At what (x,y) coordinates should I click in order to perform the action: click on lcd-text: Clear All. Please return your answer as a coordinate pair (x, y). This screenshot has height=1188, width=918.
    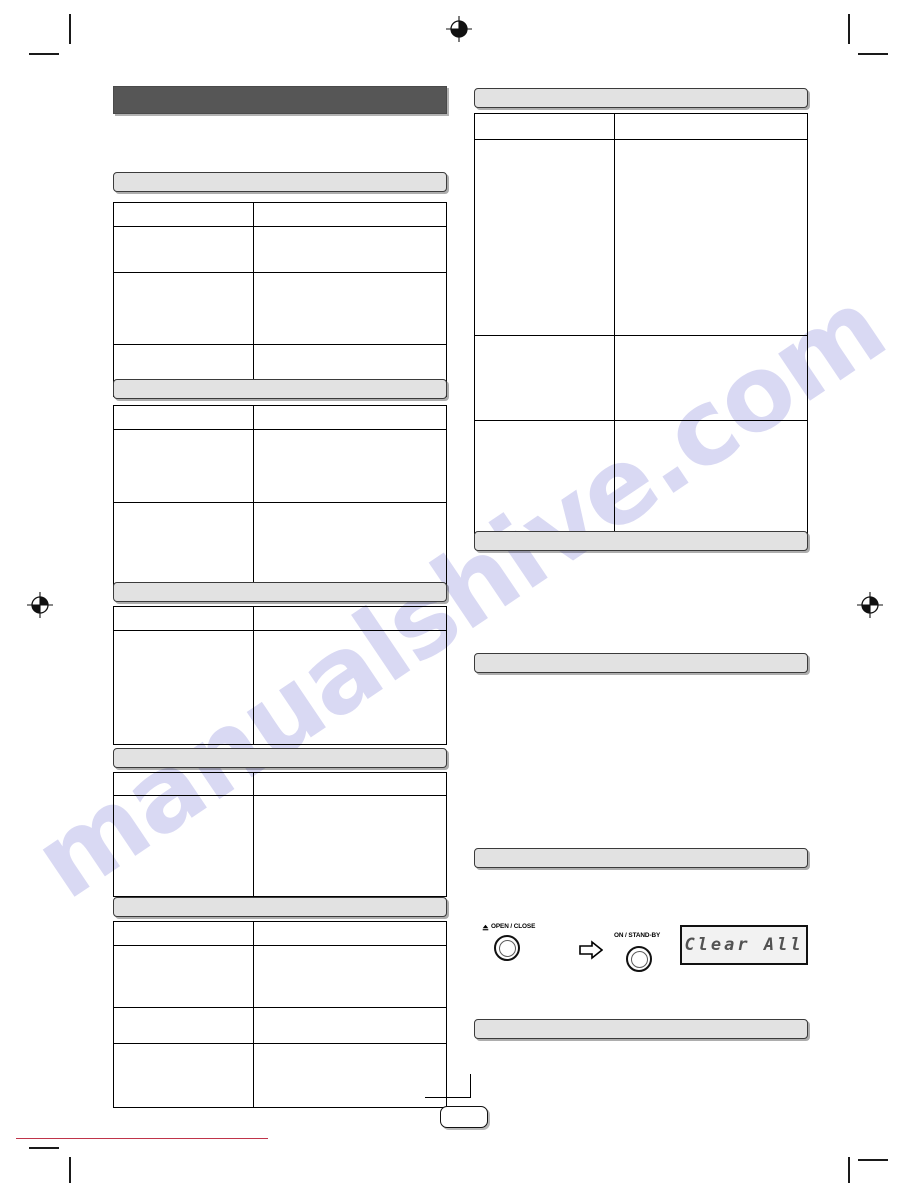
    Looking at the image, I should click on (744, 945).